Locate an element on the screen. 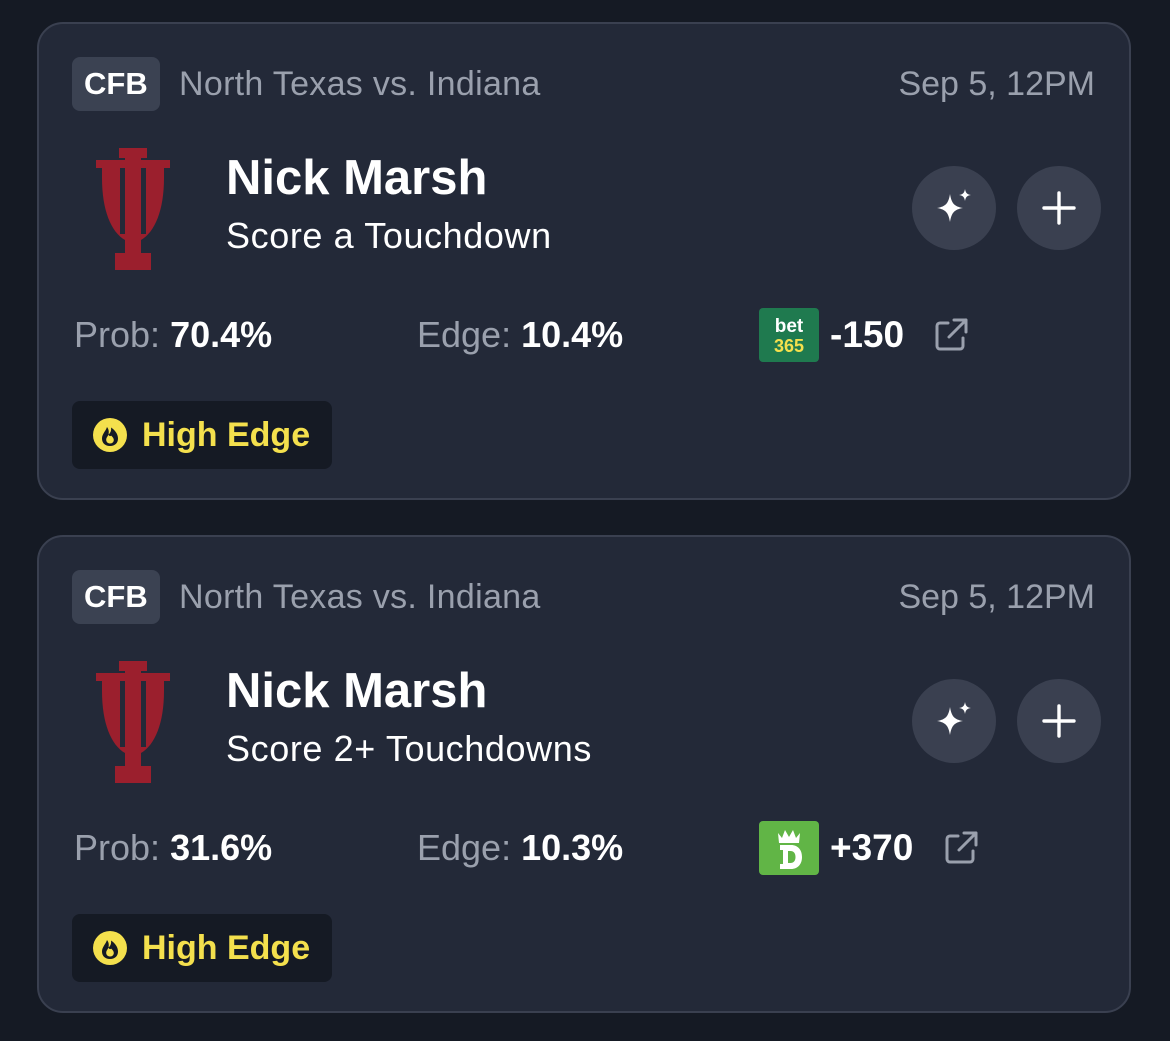  edge-stat: Edge: 10.4% is located at coordinates (520, 335).